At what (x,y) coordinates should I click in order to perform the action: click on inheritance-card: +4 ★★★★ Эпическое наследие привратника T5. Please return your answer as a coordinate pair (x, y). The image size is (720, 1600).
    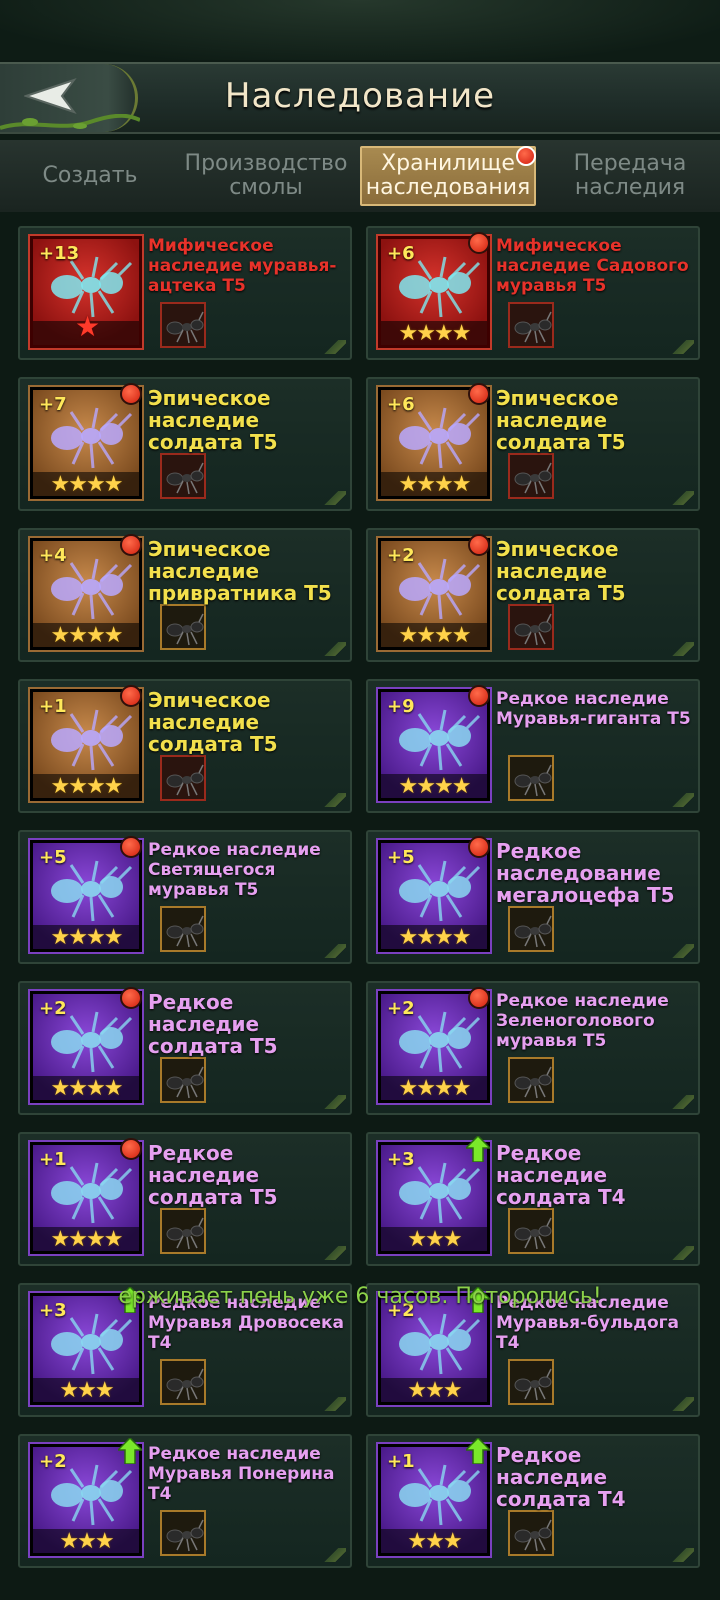
    Looking at the image, I should click on (185, 595).